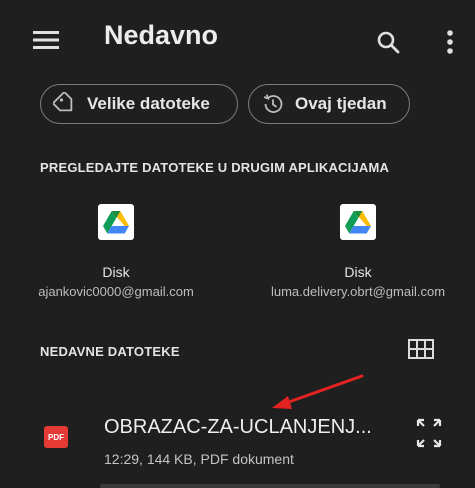 The width and height of the screenshot is (475, 488). Describe the element at coordinates (450, 42) in the screenshot. I see `more-vert-icon` at that location.